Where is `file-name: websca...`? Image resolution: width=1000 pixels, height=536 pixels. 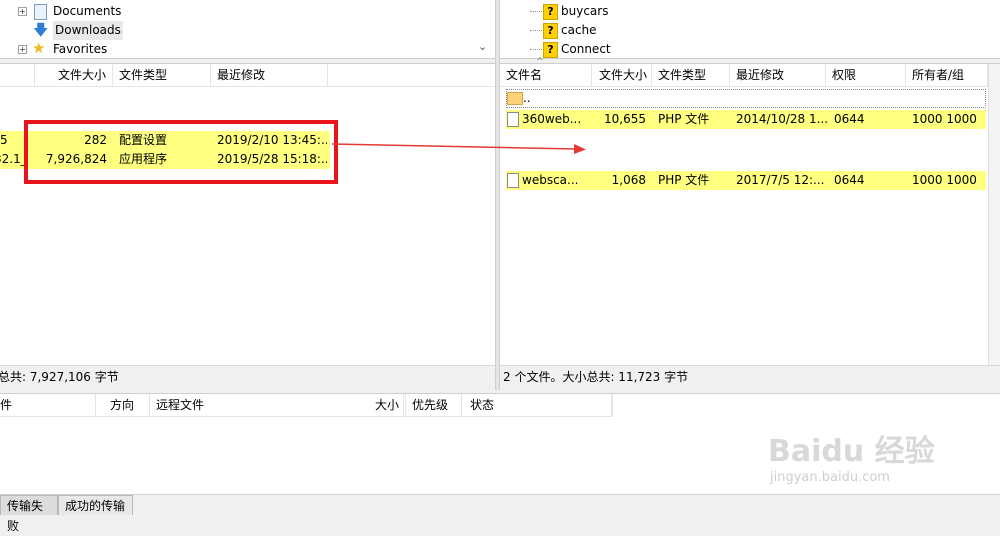
file-name: websca... is located at coordinates (550, 180).